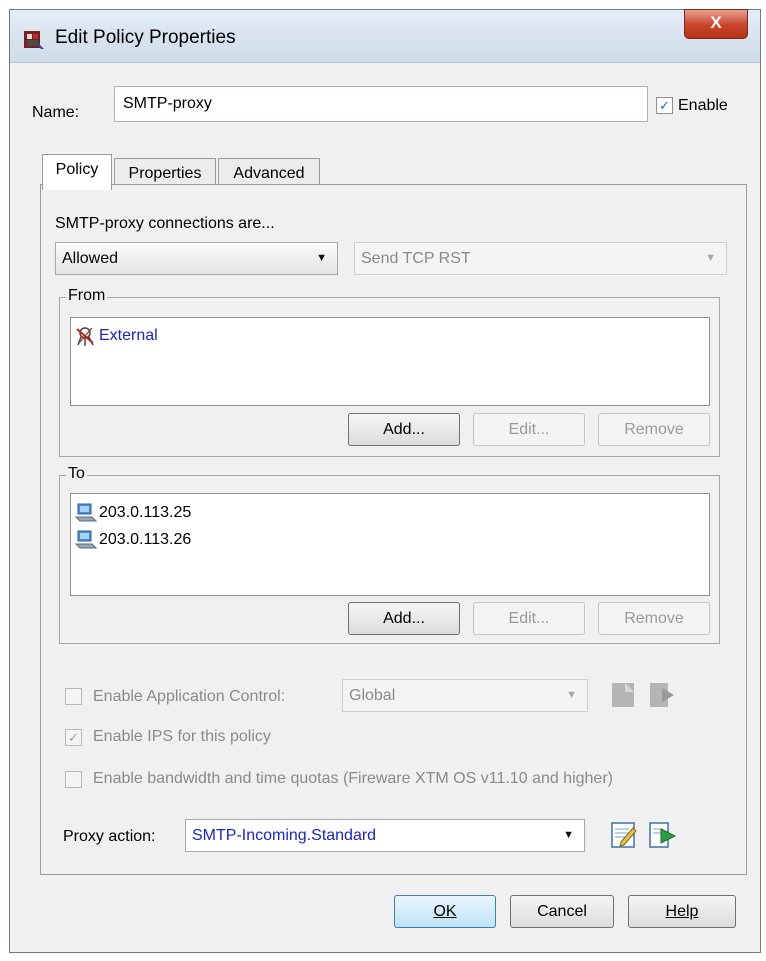 The image size is (766, 961). What do you see at coordinates (145, 539) in the screenshot?
I see `to-item-label: 203.0.113.26` at bounding box center [145, 539].